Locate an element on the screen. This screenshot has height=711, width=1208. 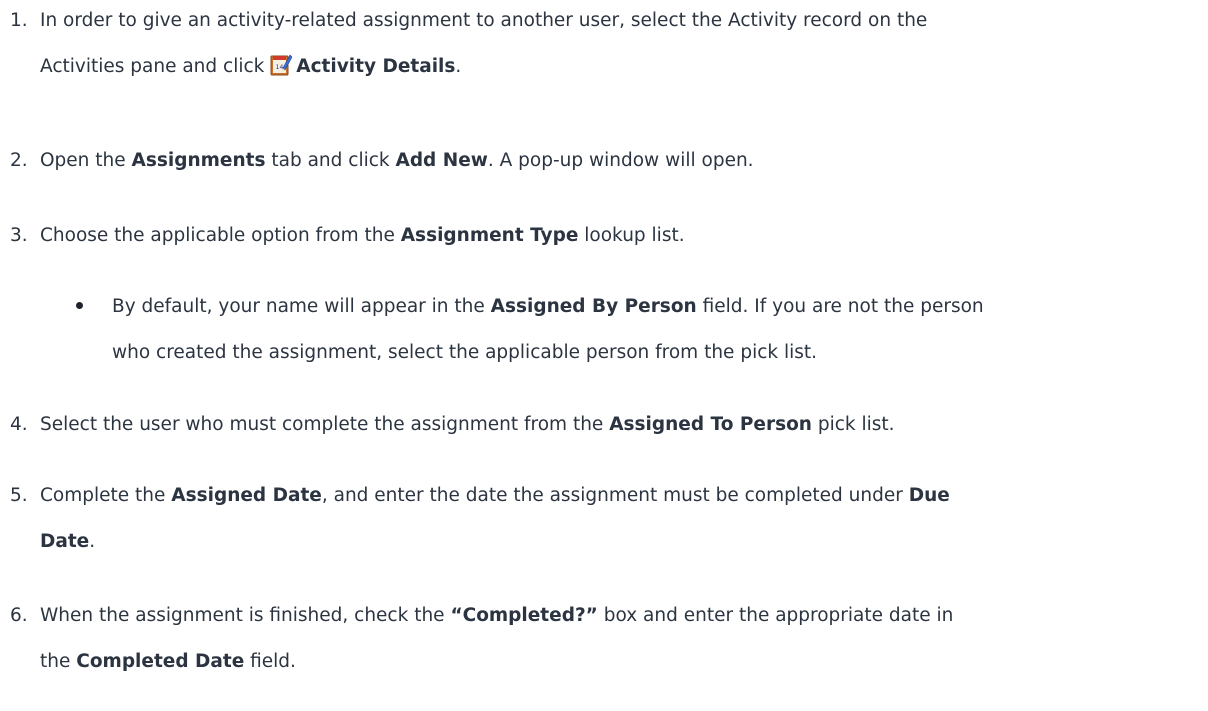
step-number: 3. is located at coordinates (19, 235).